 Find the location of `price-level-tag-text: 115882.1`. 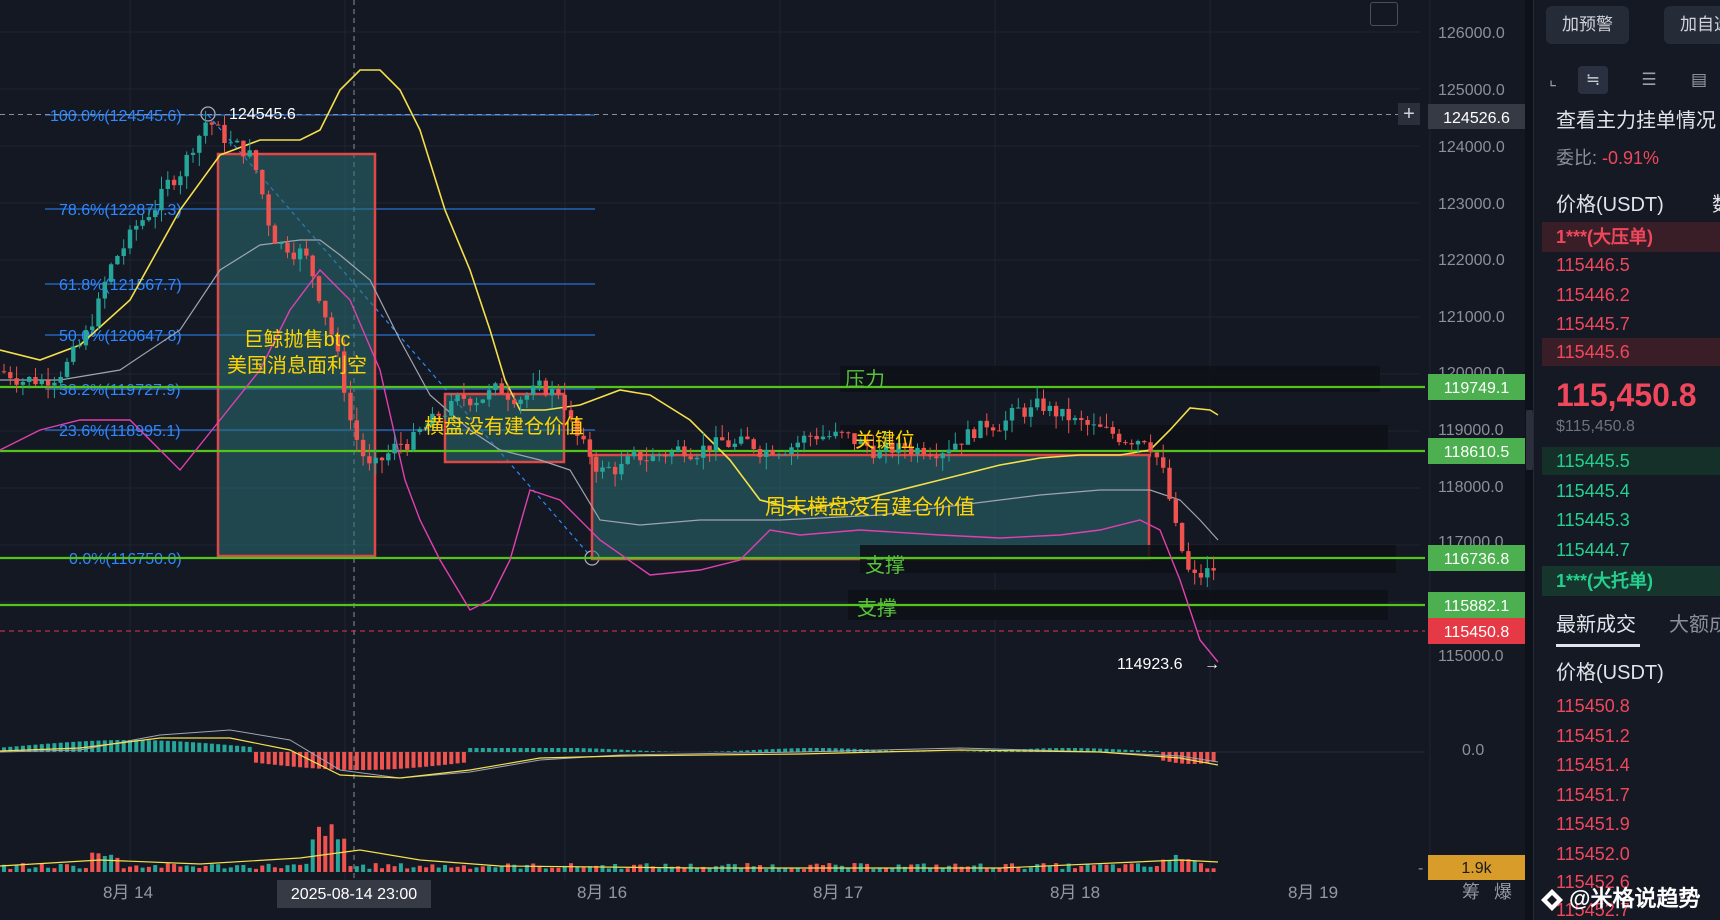

price-level-tag-text: 115882.1 is located at coordinates (1477, 606).